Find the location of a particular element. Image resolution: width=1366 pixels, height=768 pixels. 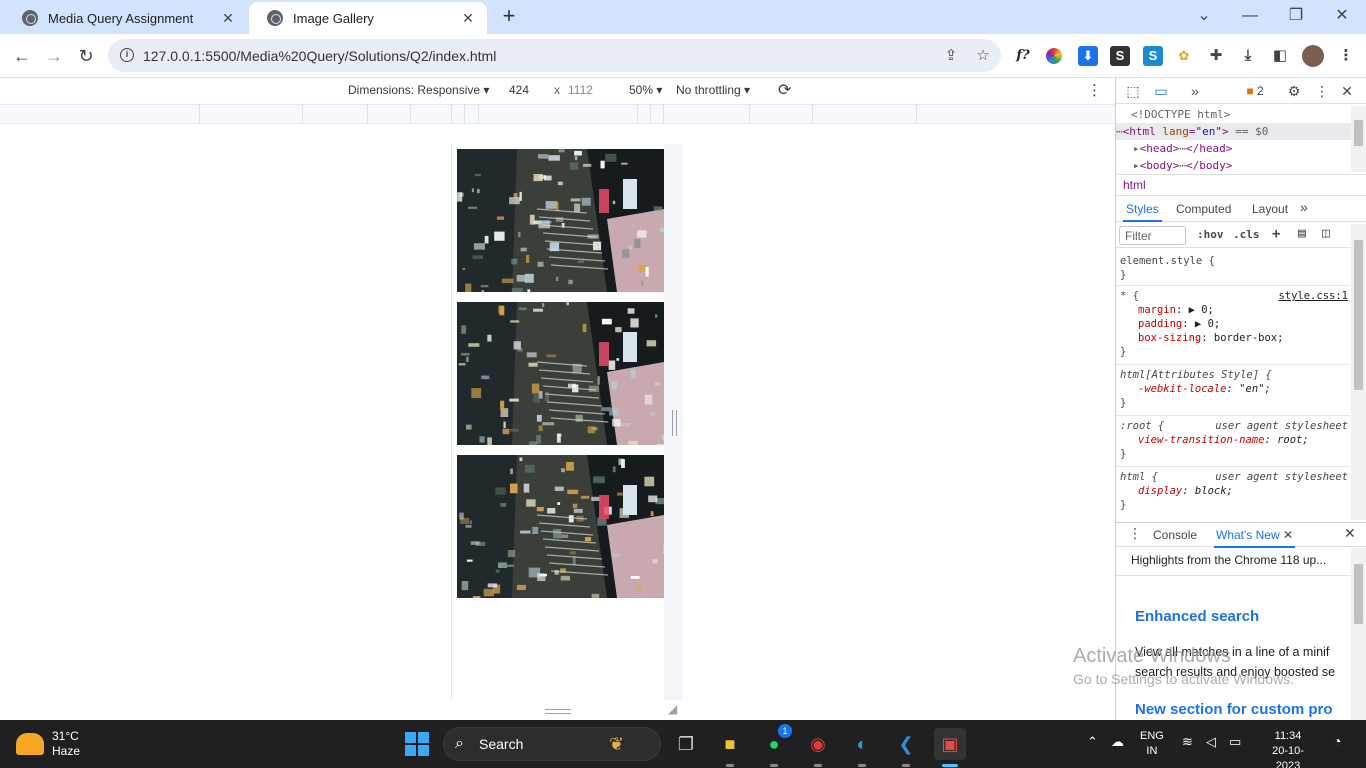

download-icon: ⤓ is located at coordinates (1248, 56).